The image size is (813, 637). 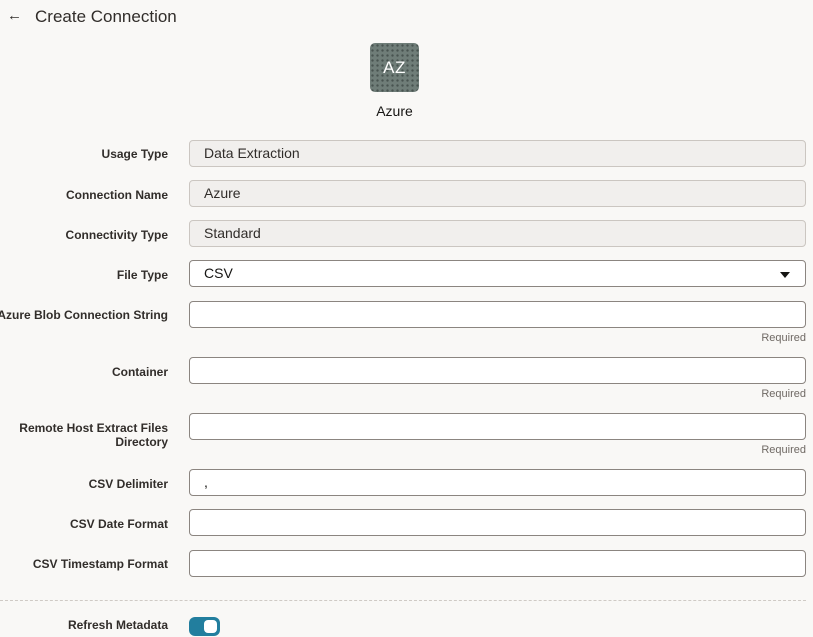 I want to click on connection-name-label: Connection Name, so click(x=116, y=195).